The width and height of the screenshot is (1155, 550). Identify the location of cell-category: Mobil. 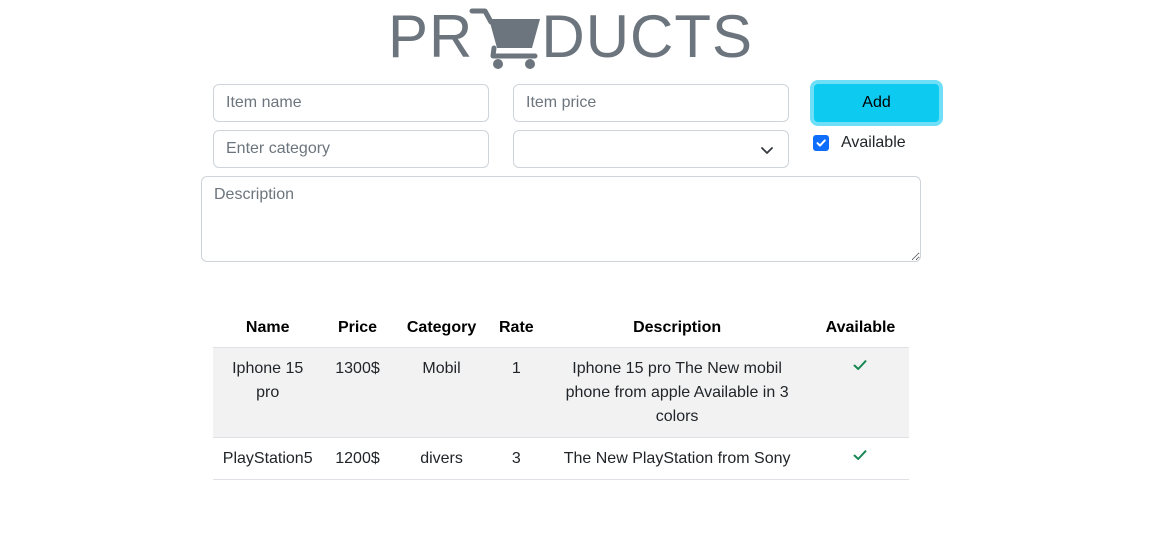
(441, 392).